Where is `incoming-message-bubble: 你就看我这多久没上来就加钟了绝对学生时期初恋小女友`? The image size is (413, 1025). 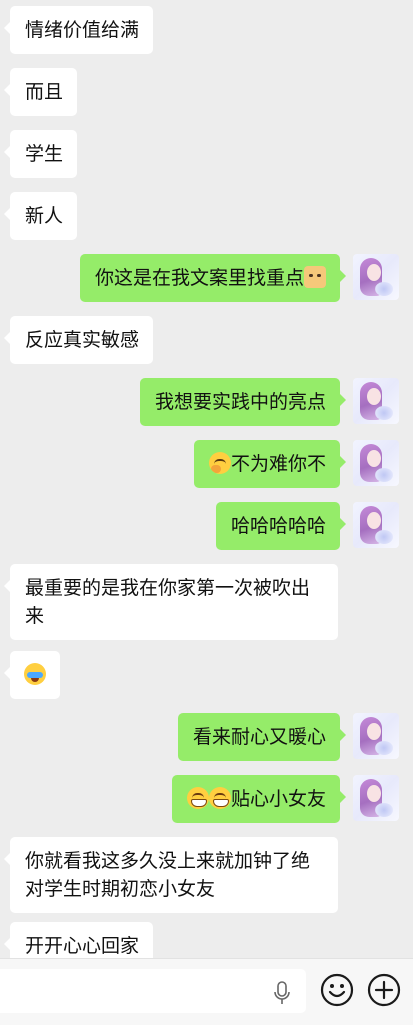 incoming-message-bubble: 你就看我这多久没上来就加钟了绝对学生时期初恋小女友 is located at coordinates (171, 875).